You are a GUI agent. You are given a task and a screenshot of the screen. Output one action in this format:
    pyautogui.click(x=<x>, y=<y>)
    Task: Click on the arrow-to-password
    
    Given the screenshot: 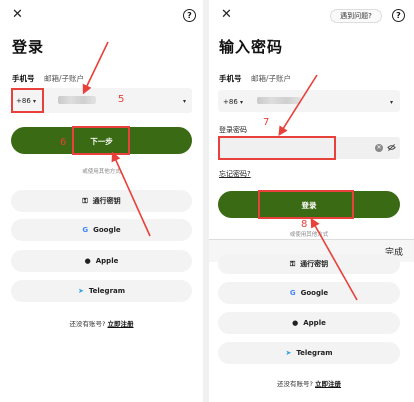 What is the action you would take?
    pyautogui.click(x=298, y=105)
    